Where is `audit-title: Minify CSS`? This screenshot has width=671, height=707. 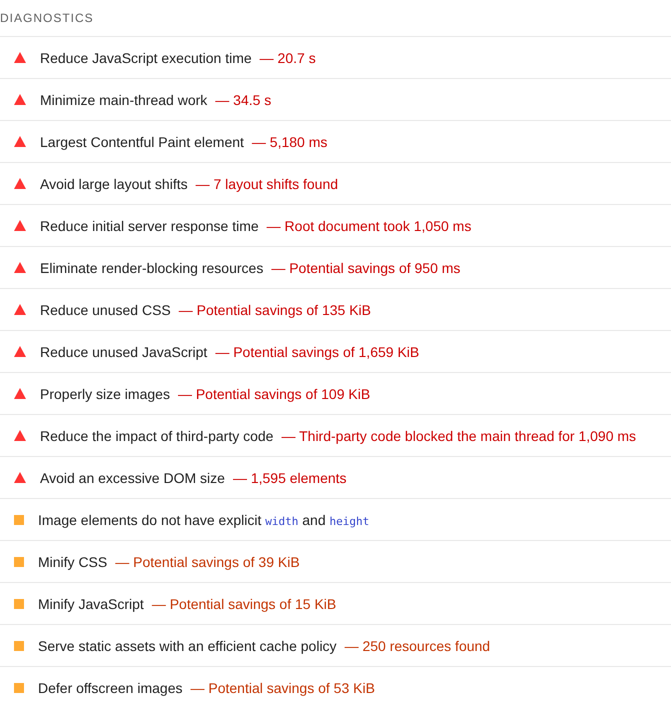 audit-title: Minify CSS is located at coordinates (73, 562).